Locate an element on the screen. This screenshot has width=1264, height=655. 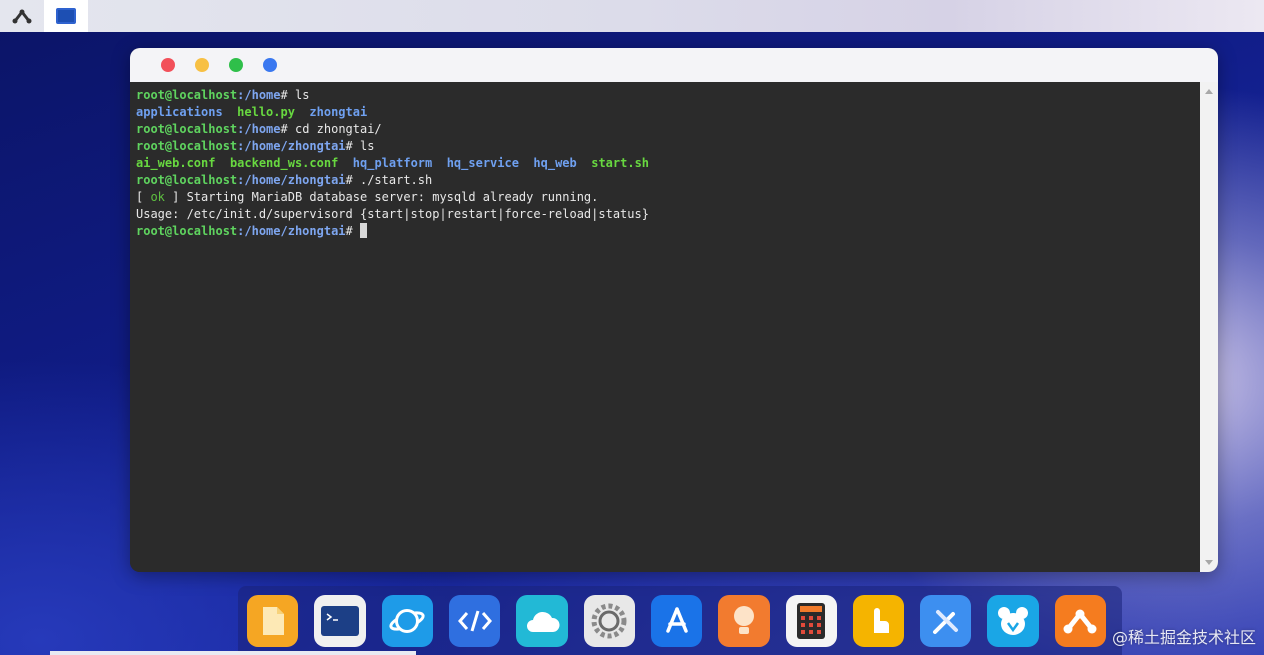
app-dock is located at coordinates (680, 620).